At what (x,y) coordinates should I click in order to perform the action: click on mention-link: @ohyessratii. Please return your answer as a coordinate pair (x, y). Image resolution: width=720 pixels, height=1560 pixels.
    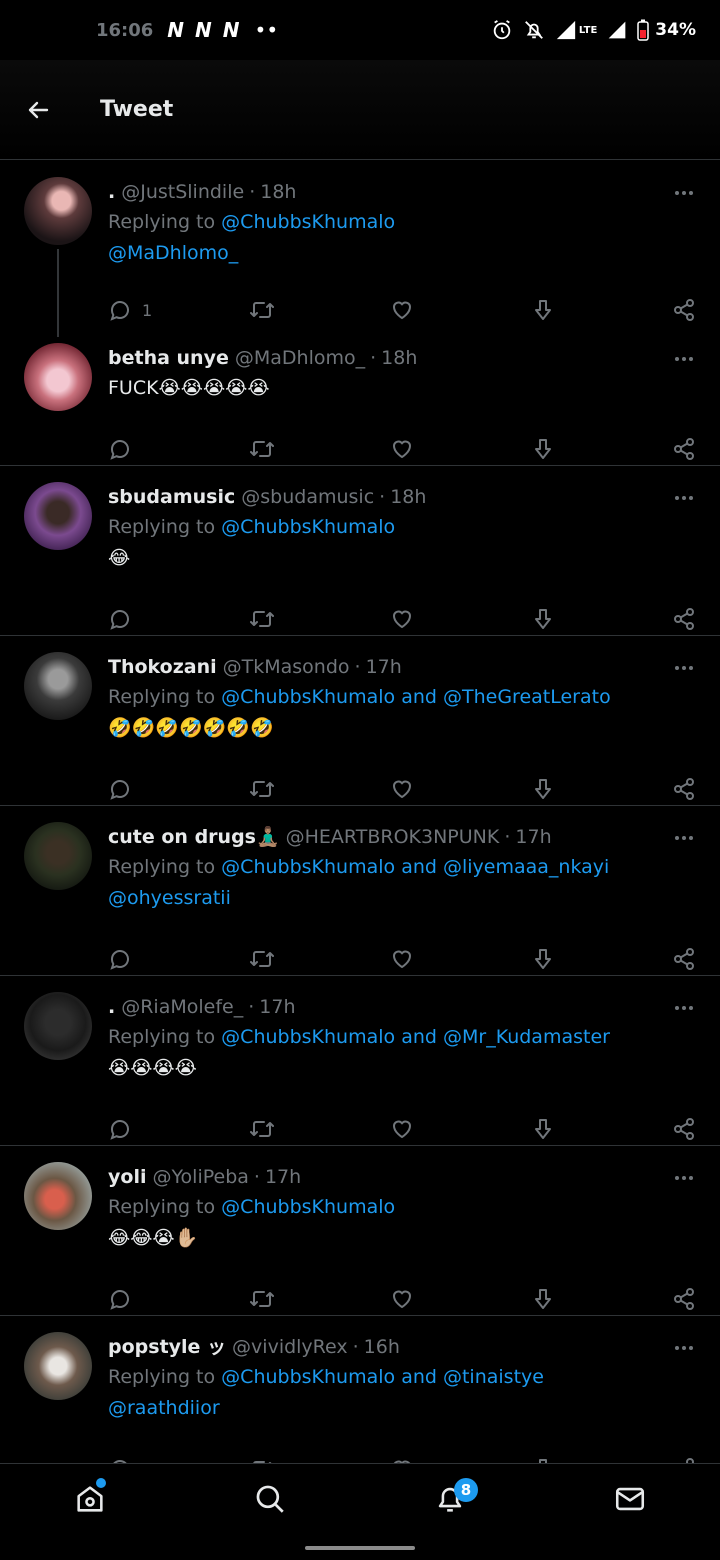
    Looking at the image, I should click on (169, 898).